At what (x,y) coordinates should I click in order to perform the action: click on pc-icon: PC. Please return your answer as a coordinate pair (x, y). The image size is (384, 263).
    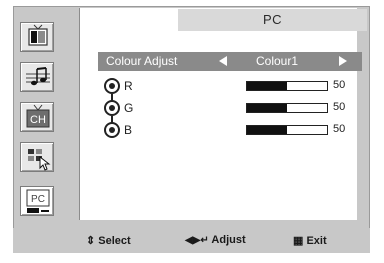
    Looking at the image, I should click on (38, 201).